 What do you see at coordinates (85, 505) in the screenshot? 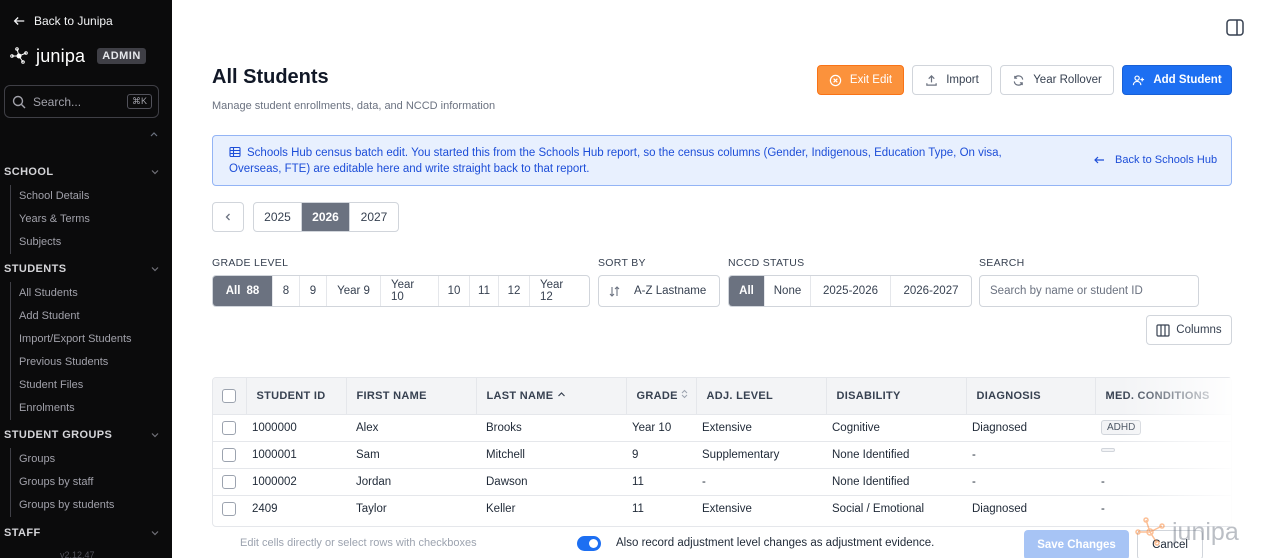
I see `sidebar-item-groups-by-students: Groups by students` at bounding box center [85, 505].